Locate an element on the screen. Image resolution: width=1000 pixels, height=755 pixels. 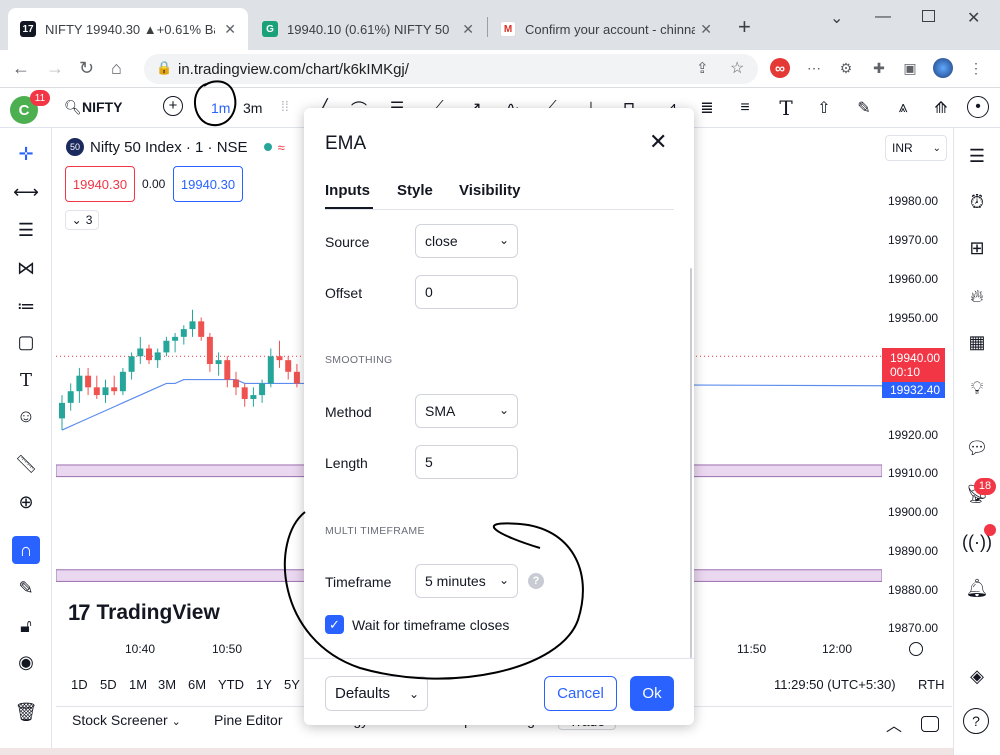
tab-pine-editor: Pine Editor is located at coordinates (248, 720).